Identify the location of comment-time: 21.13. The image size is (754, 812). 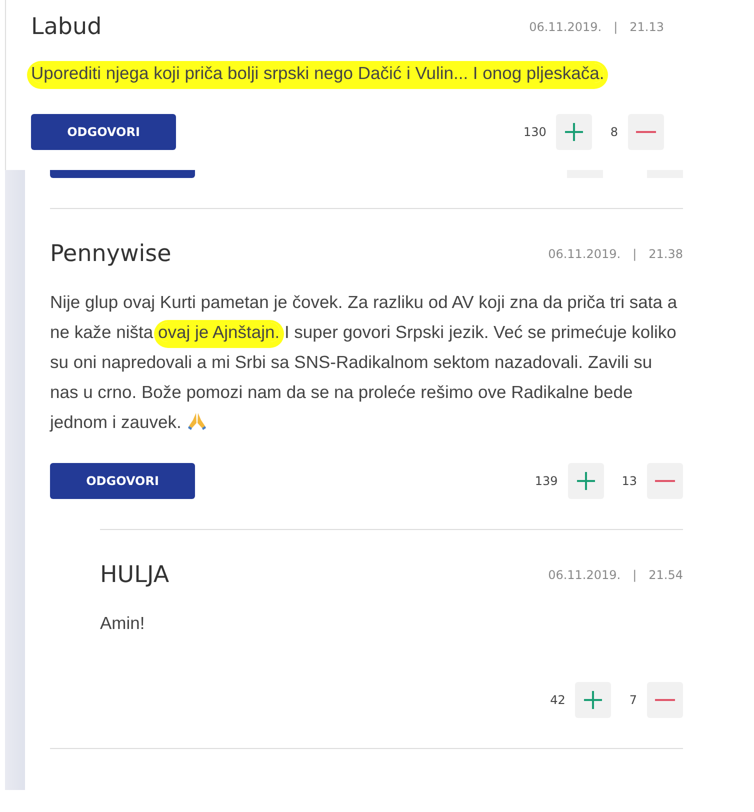
(647, 27).